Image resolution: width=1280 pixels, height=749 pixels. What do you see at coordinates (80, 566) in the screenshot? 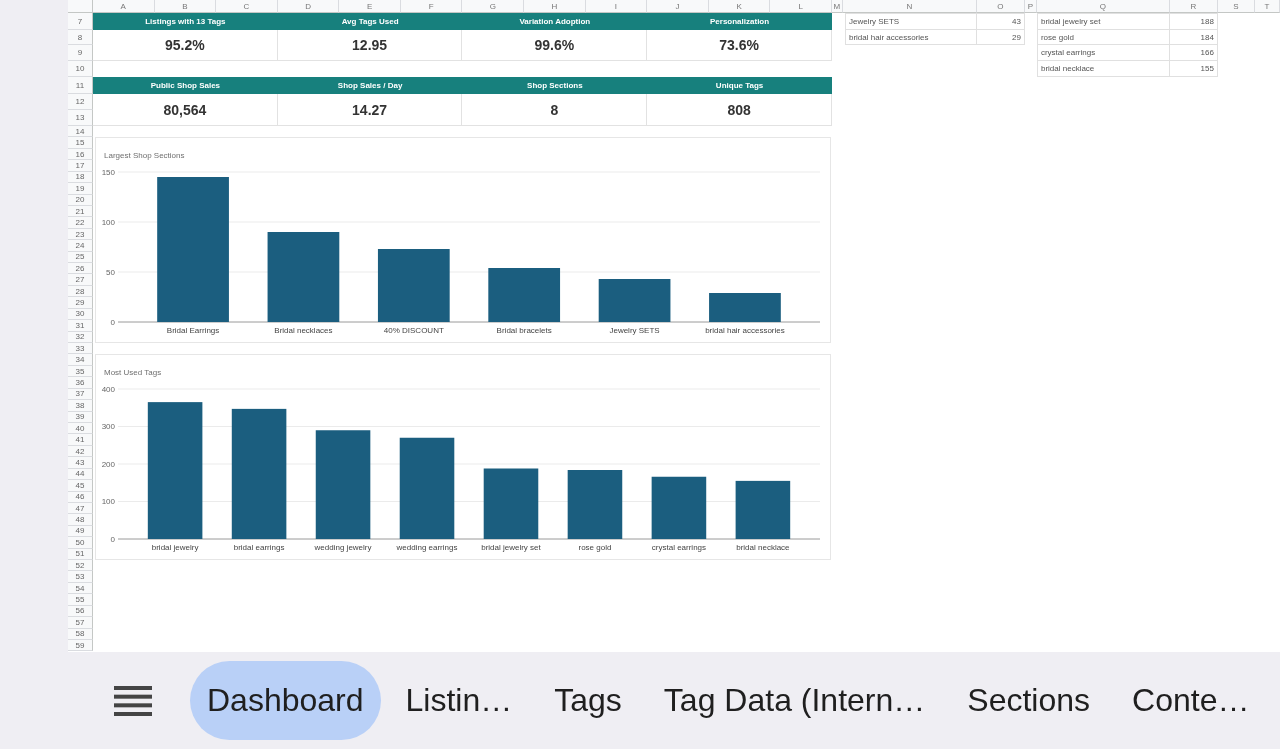
I see `row-number: 52` at bounding box center [80, 566].